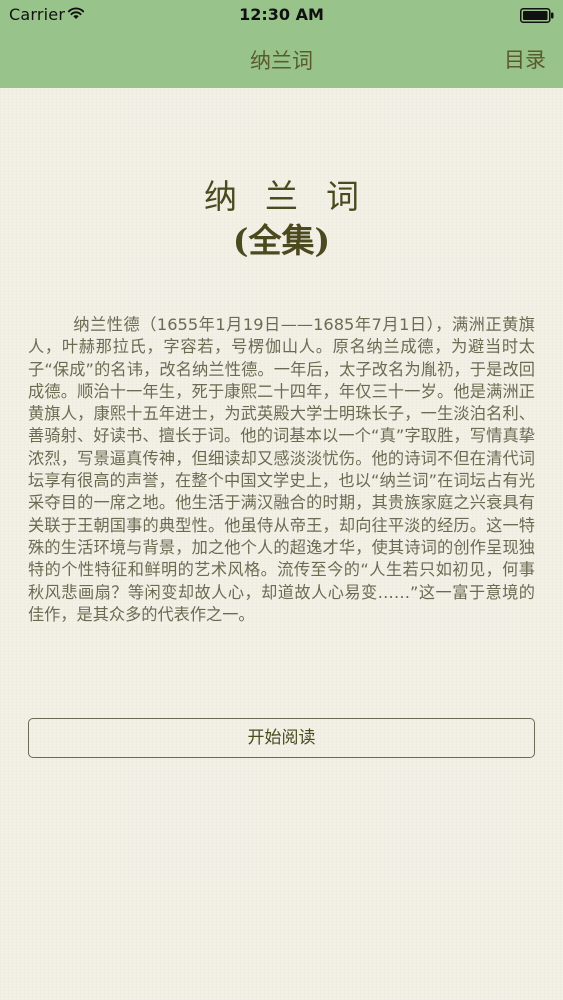  I want to click on battery-icon, so click(537, 15).